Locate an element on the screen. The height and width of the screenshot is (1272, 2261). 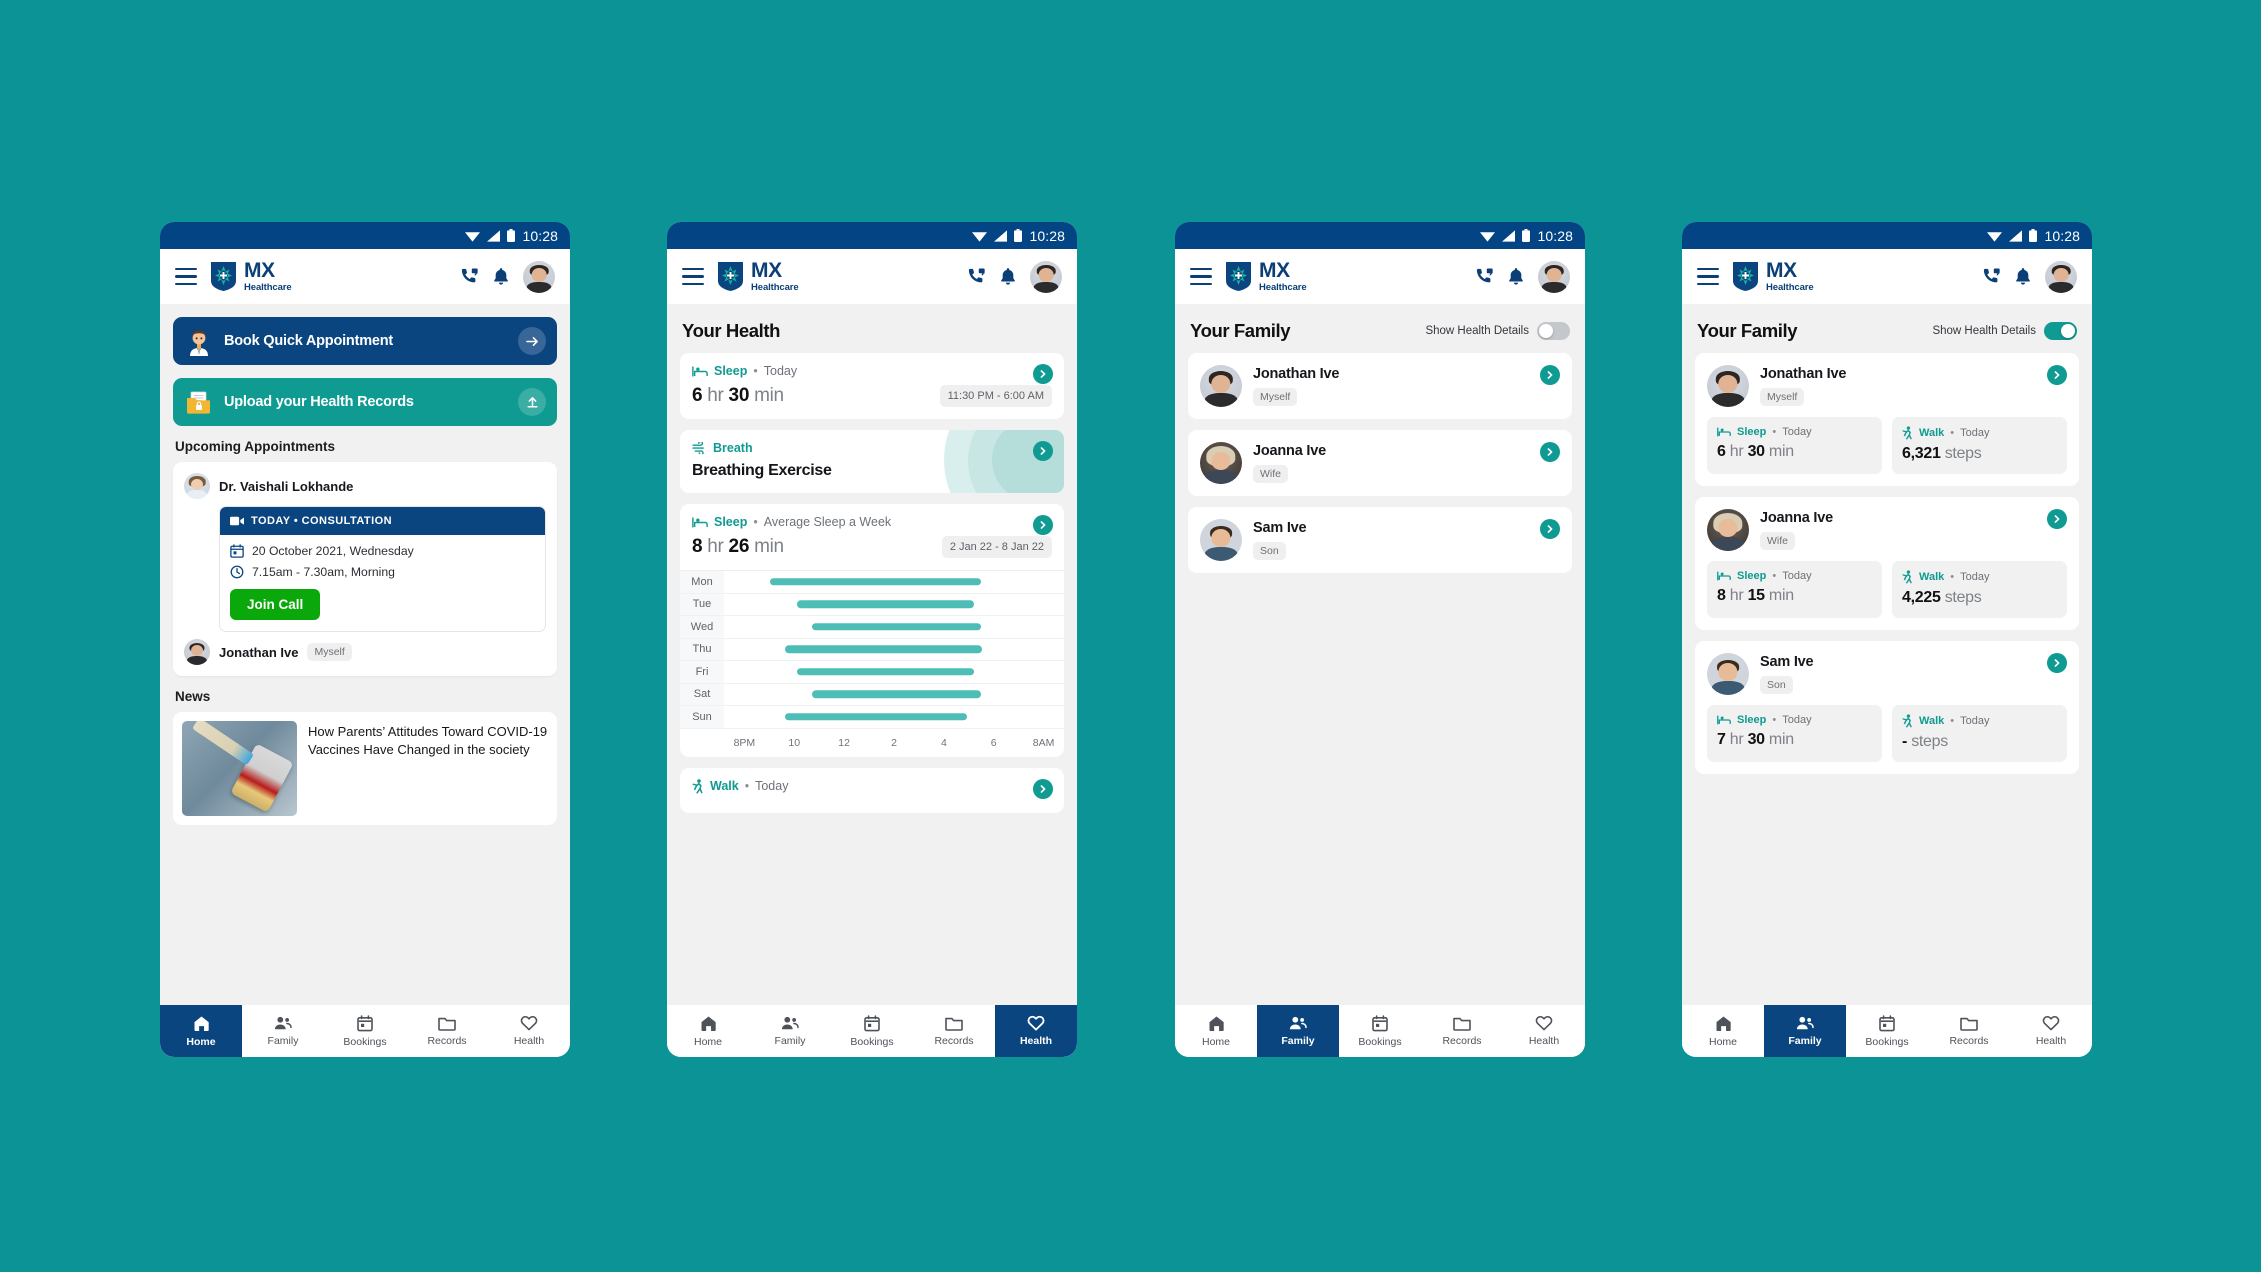
people-icon is located at coordinates (790, 1023).